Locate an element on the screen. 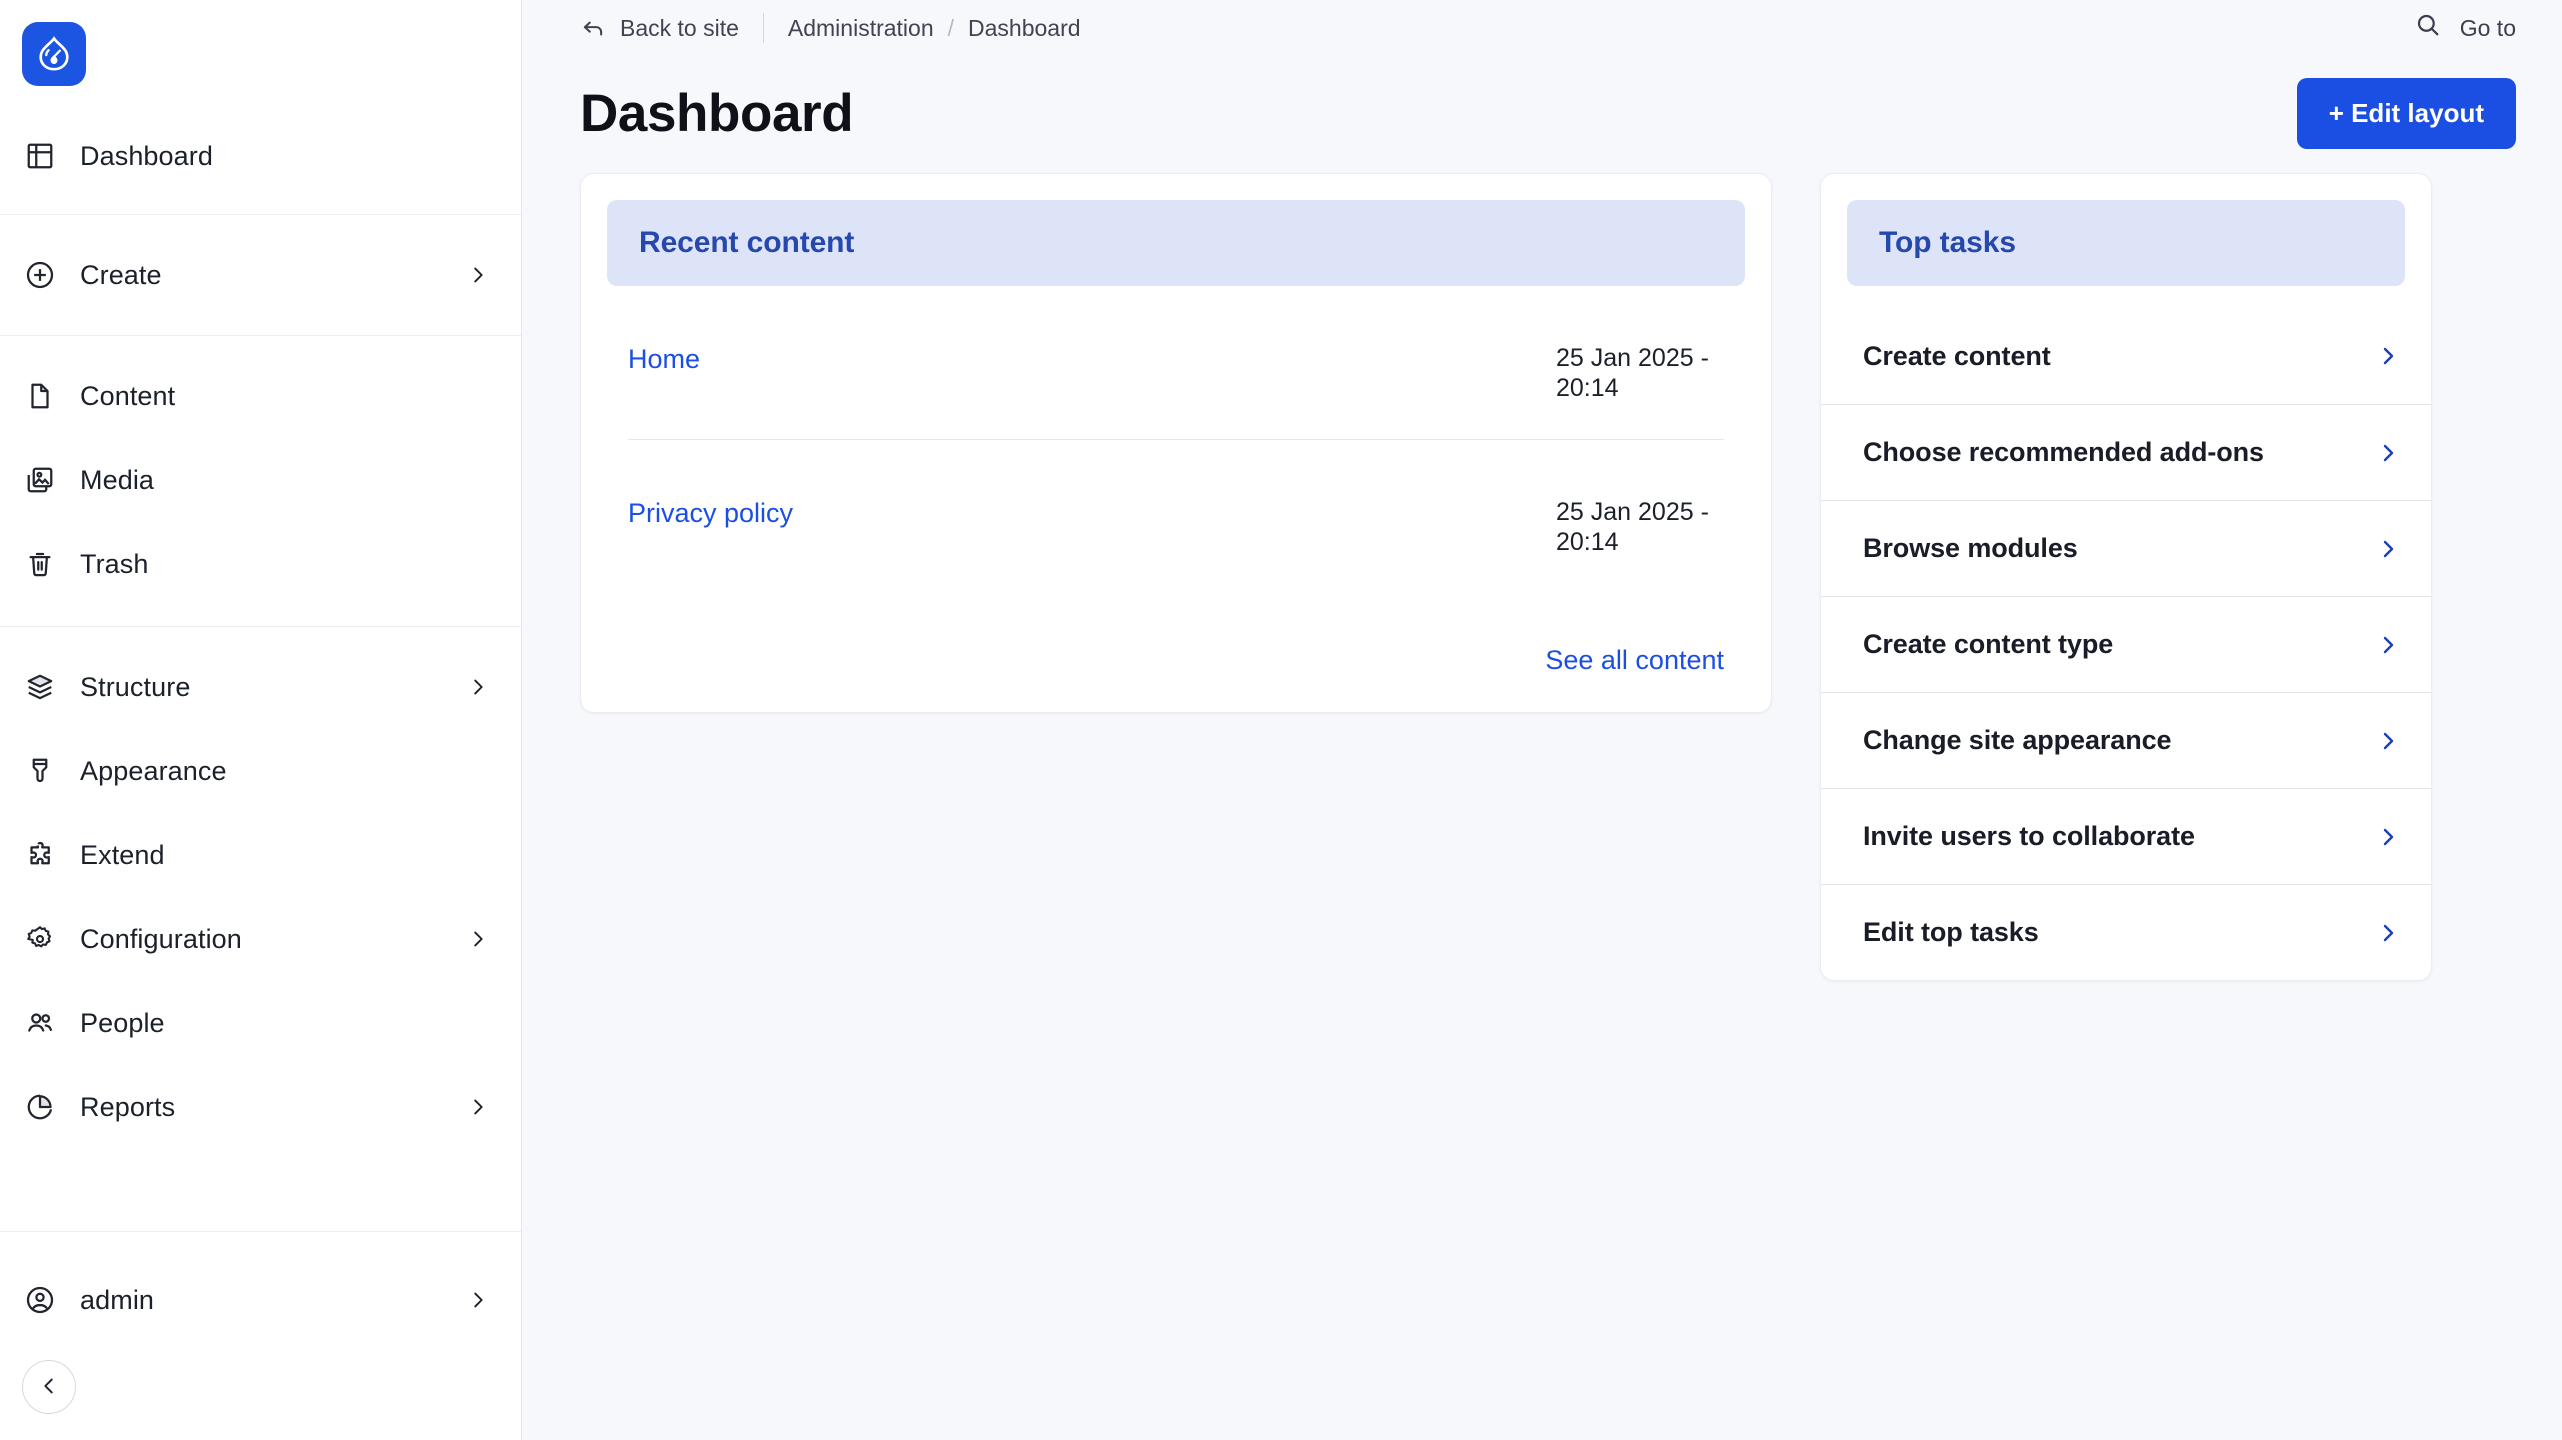 The width and height of the screenshot is (2562, 1440). back-to-site-link: Back to site is located at coordinates (659, 28).